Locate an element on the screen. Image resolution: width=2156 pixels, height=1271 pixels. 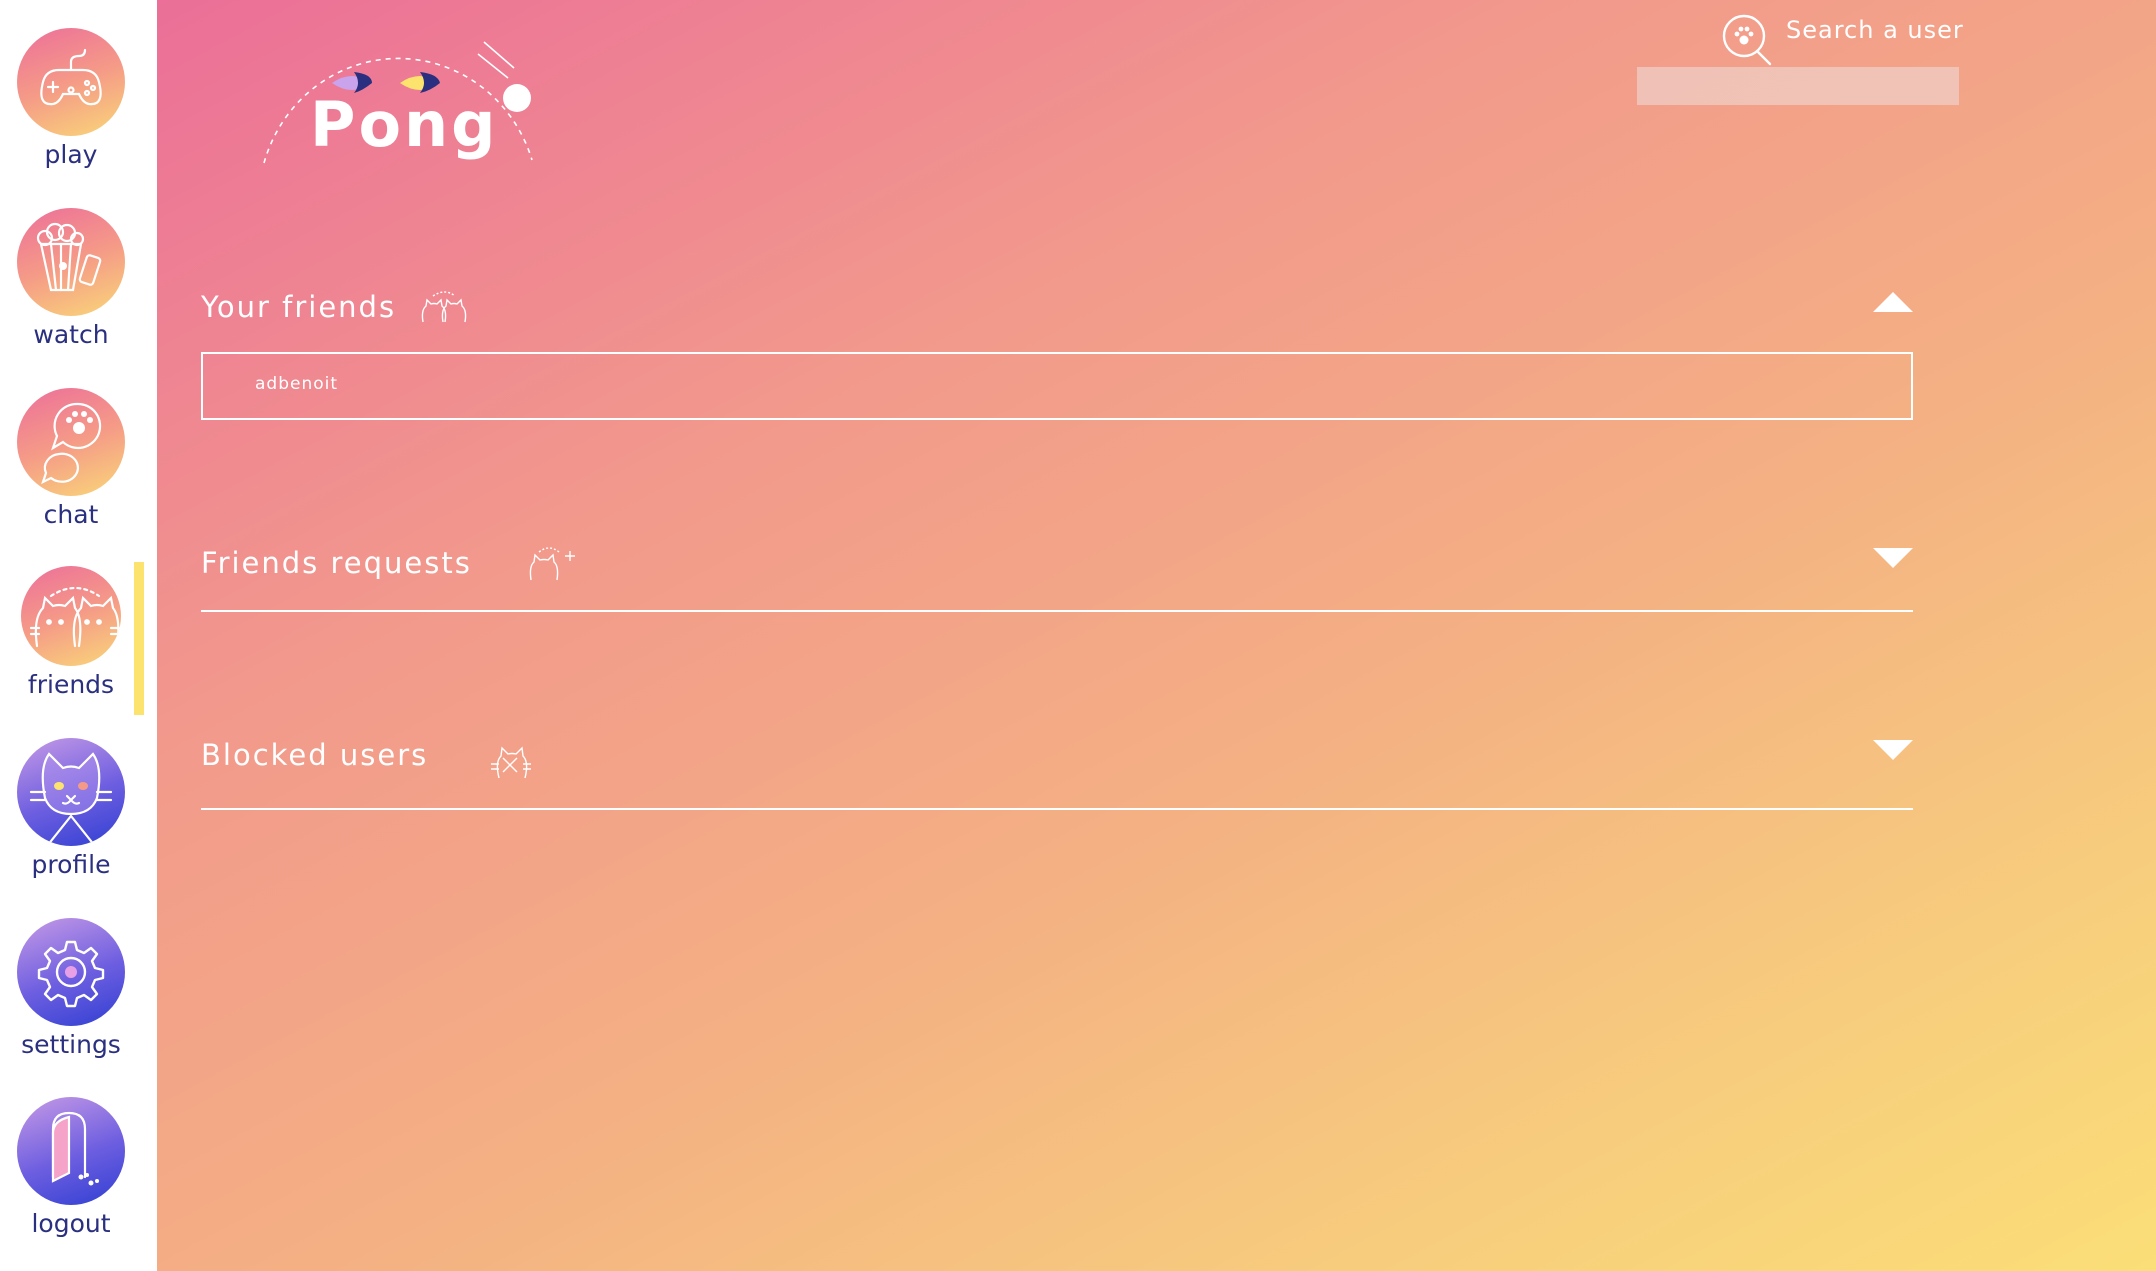
add-cat-icon is located at coordinates (552, 565).